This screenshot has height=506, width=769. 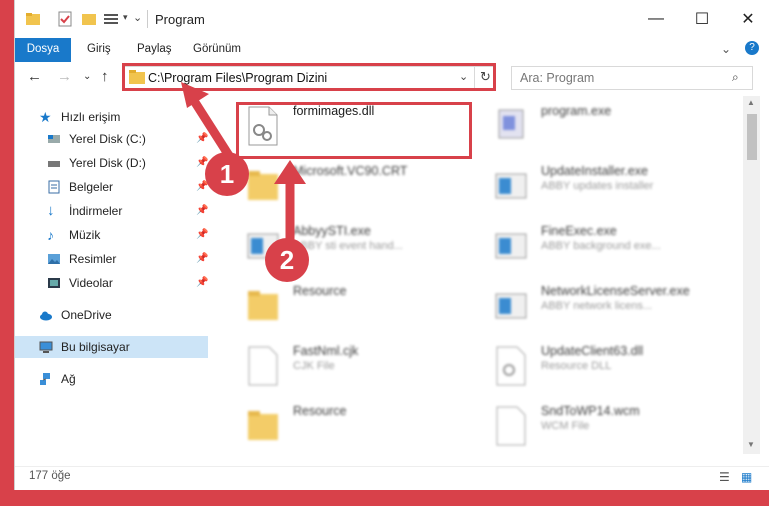 What do you see at coordinates (326, 351) in the screenshot?
I see `file-name: FastNml.cjk` at bounding box center [326, 351].